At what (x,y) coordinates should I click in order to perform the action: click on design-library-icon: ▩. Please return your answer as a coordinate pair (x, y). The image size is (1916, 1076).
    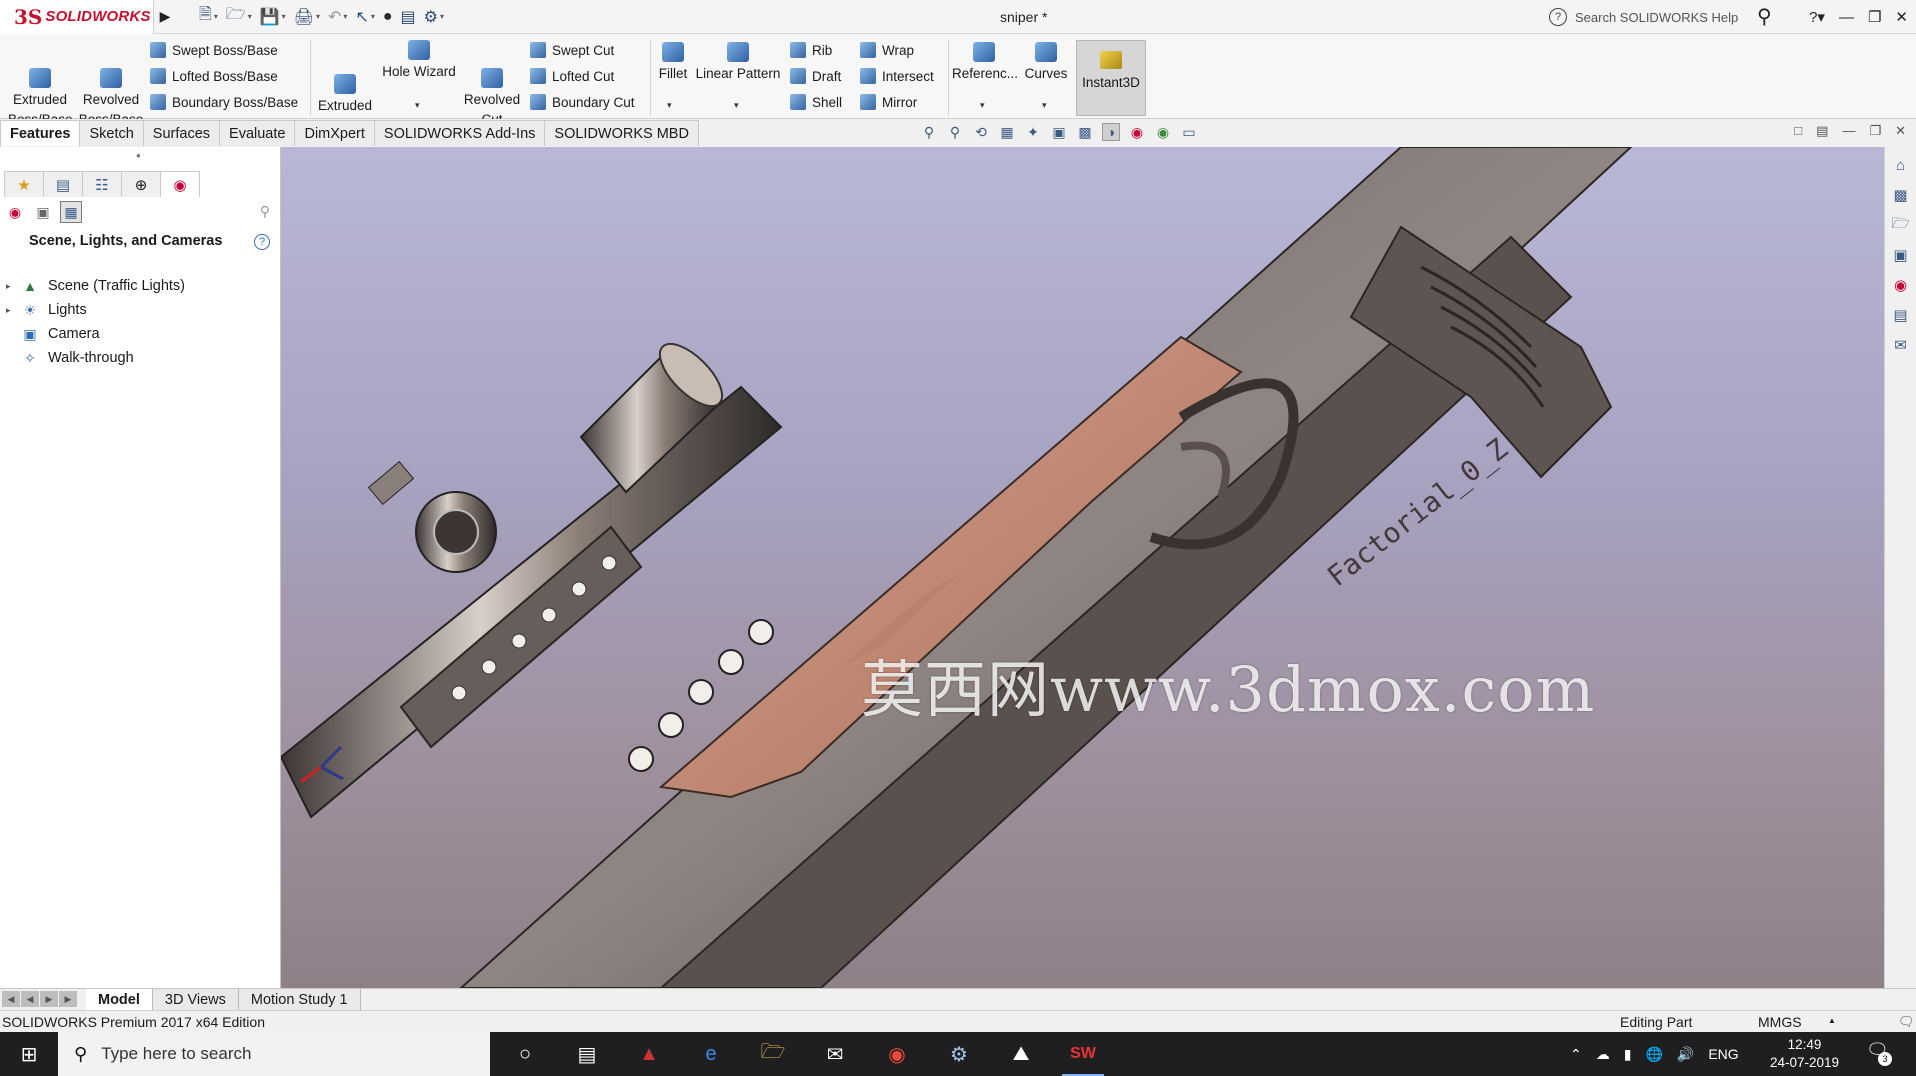
    Looking at the image, I should click on (1901, 195).